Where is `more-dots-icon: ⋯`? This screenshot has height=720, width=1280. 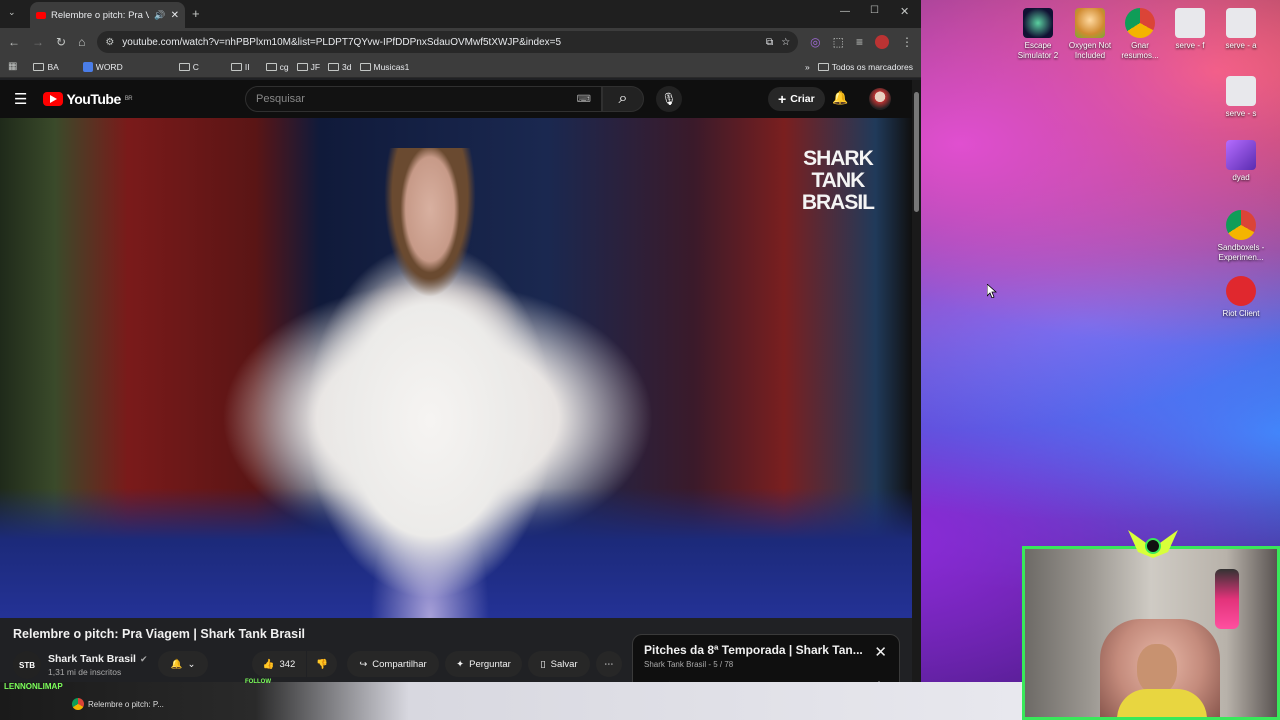 more-dots-icon: ⋯ is located at coordinates (609, 664).